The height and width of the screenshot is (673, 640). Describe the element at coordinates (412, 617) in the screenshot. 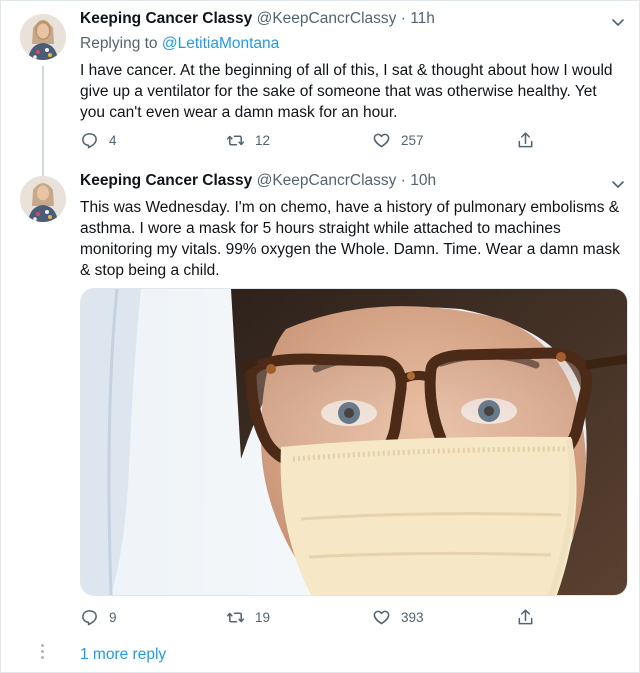

I see `like-count: 393` at that location.